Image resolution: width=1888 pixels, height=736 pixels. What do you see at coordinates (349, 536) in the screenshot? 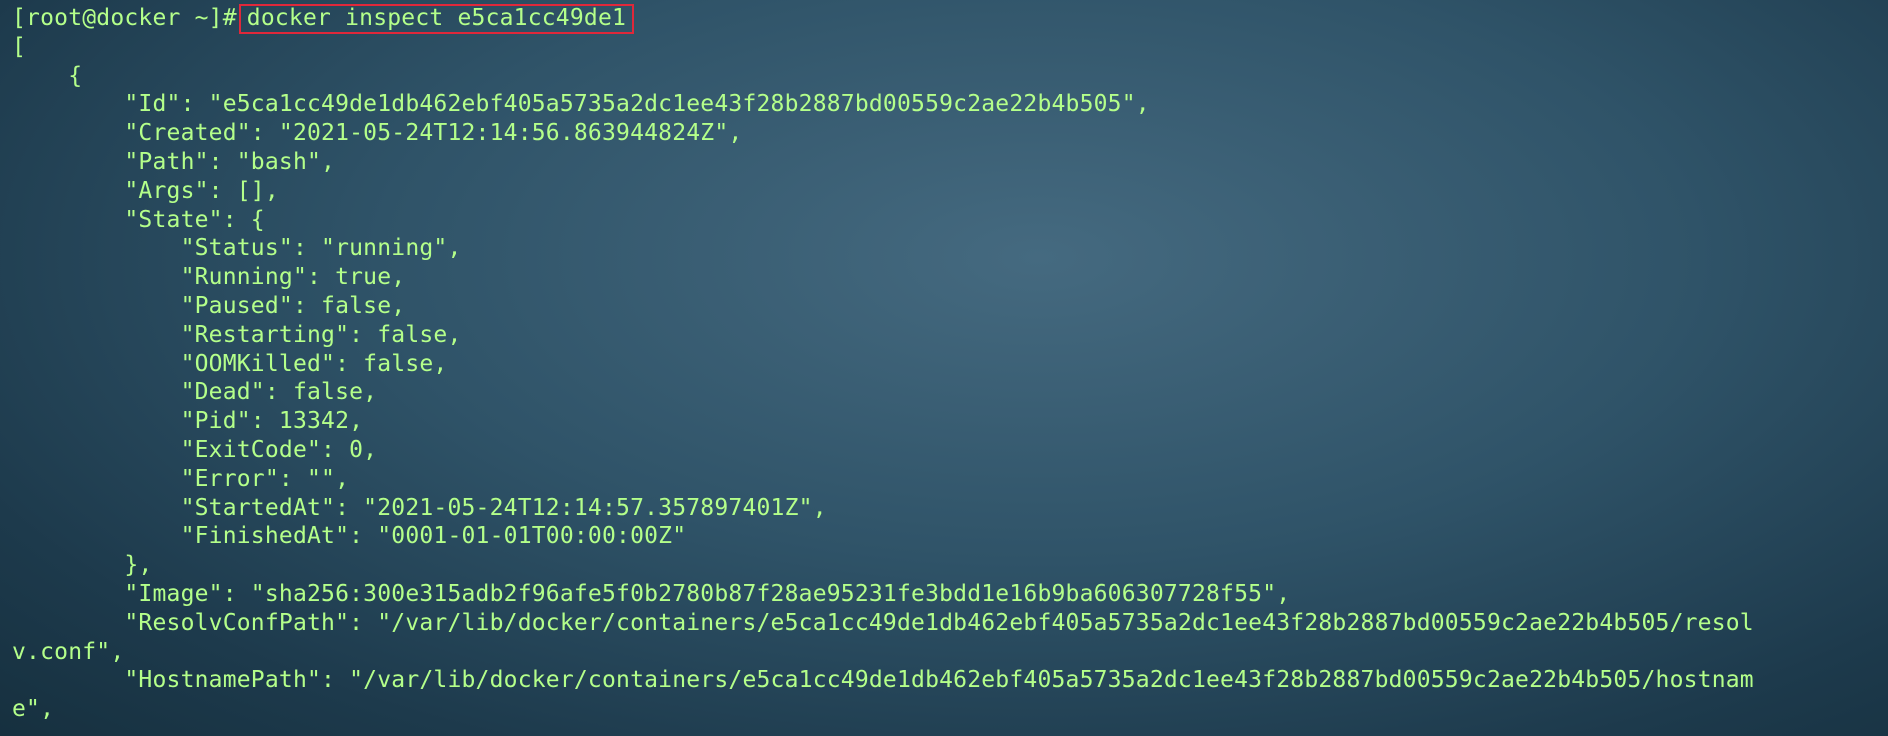
I see `output-line-17: "FinishedAt": "0001-01-01T00:00:00Z"` at bounding box center [349, 536].